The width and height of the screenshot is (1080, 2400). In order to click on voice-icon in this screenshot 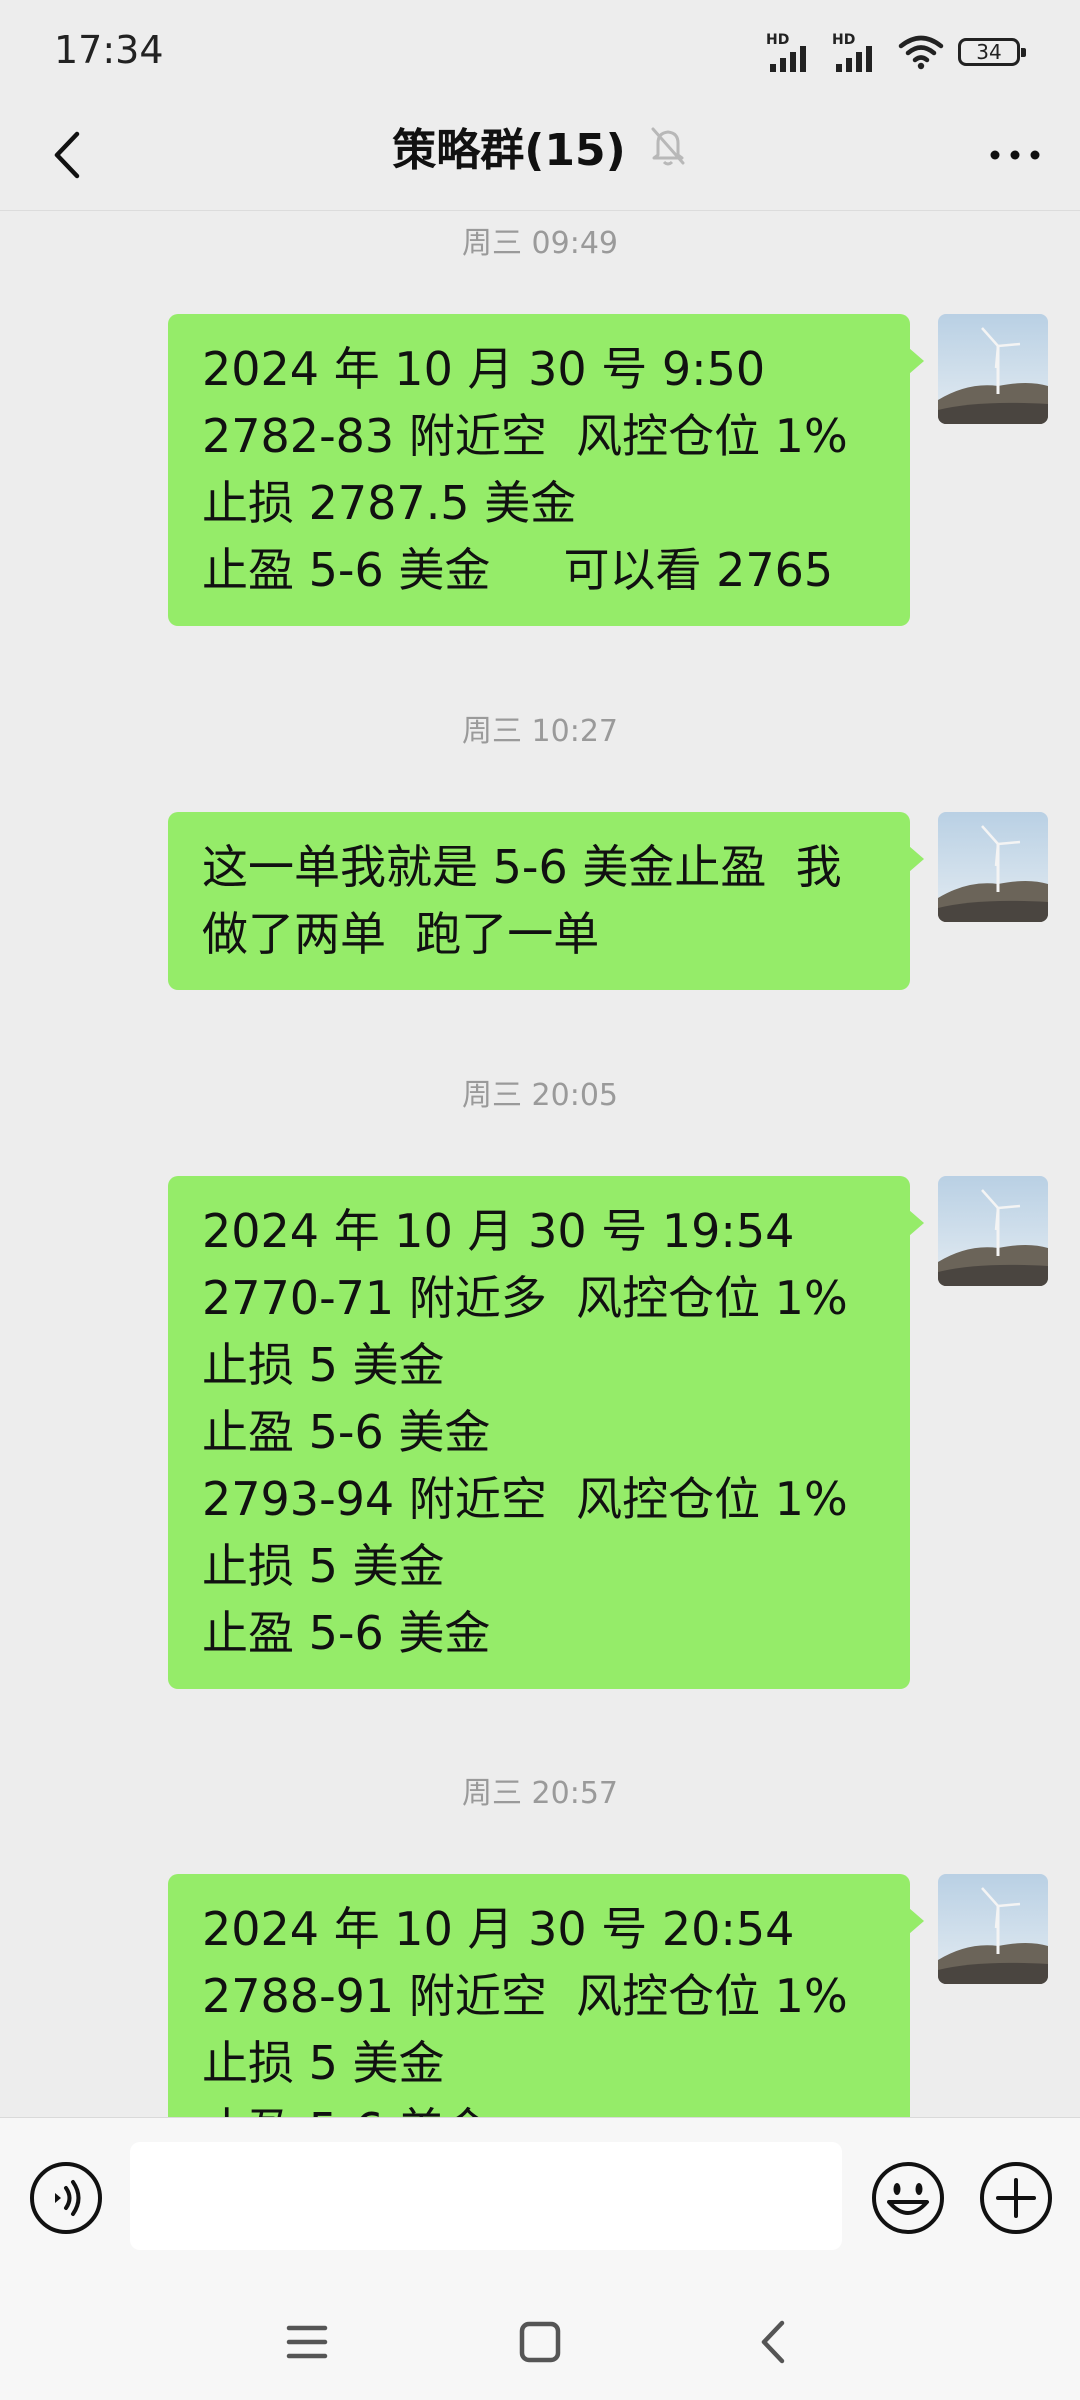, I will do `click(66, 2198)`.